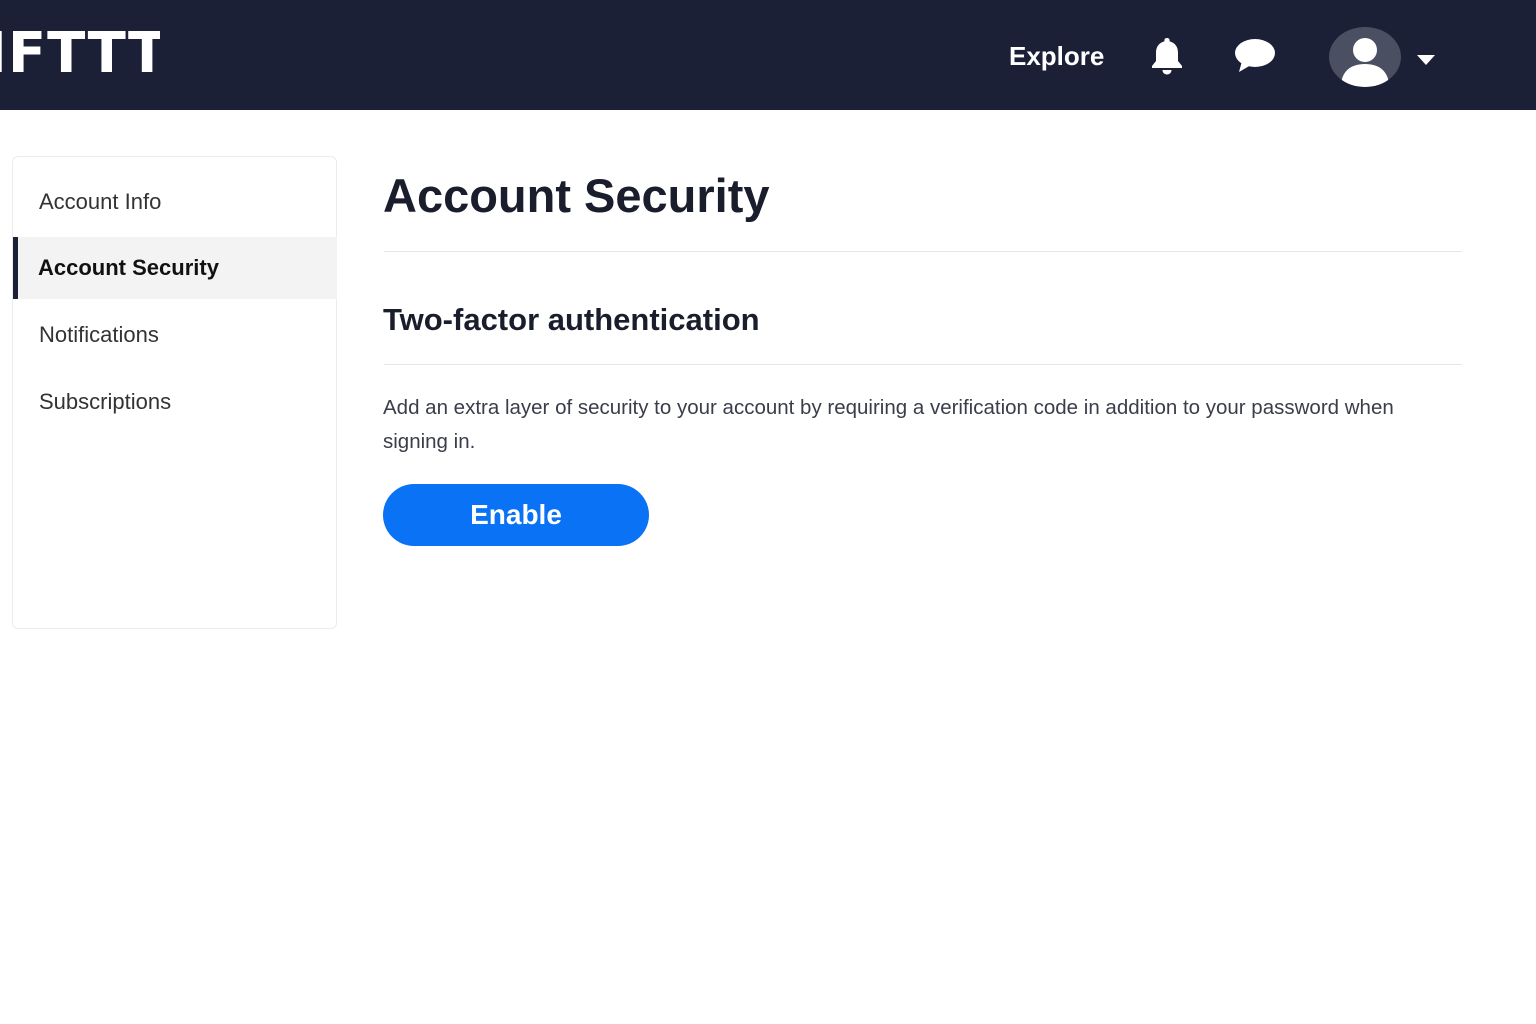 This screenshot has height=1024, width=1536. I want to click on logo-text: IFTTT, so click(80, 54).